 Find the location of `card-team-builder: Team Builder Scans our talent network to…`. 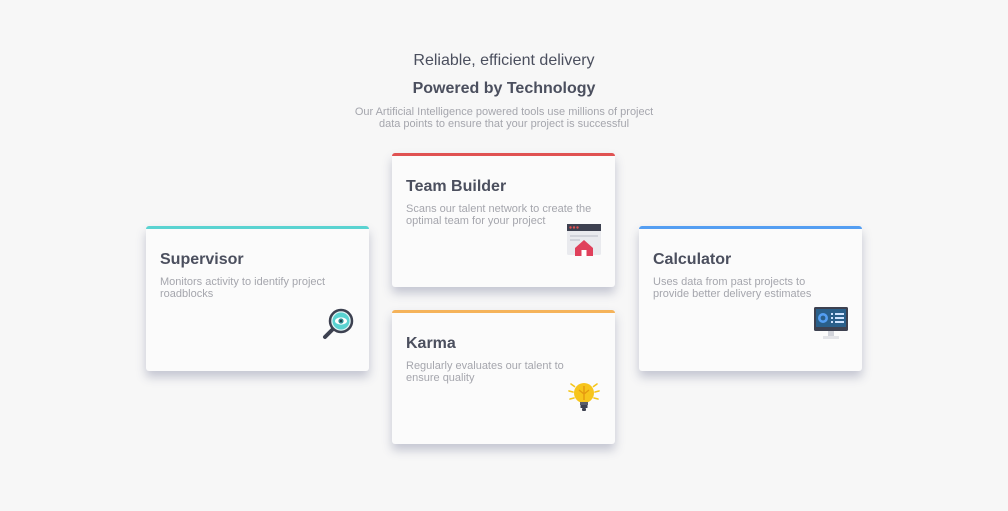

card-team-builder: Team Builder Scans our talent network to… is located at coordinates (503, 220).